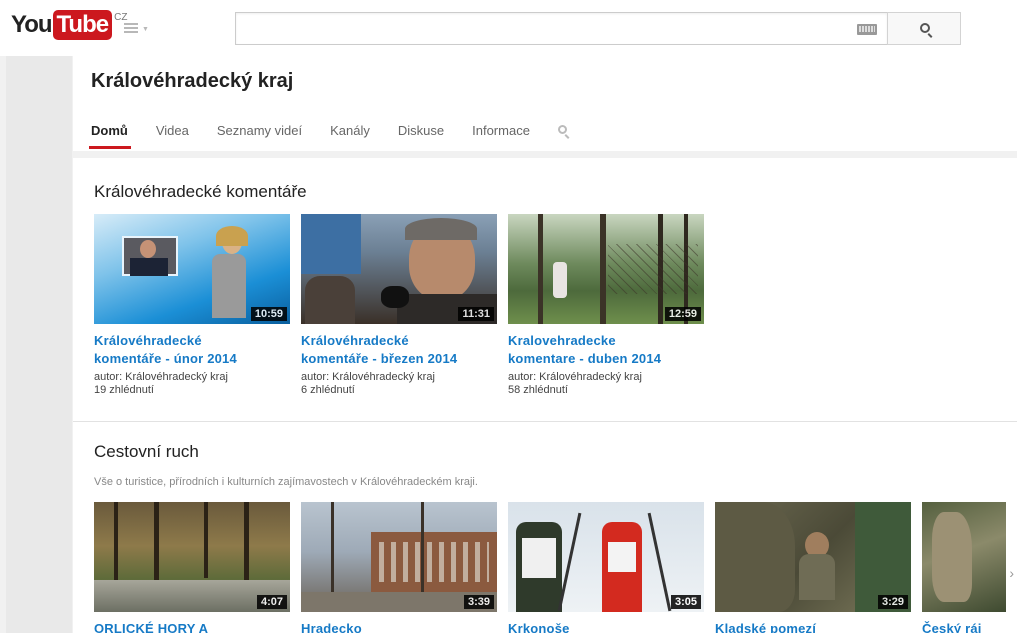 Image resolution: width=1017 pixels, height=633 pixels. I want to click on channel-search-icon, so click(564, 131).